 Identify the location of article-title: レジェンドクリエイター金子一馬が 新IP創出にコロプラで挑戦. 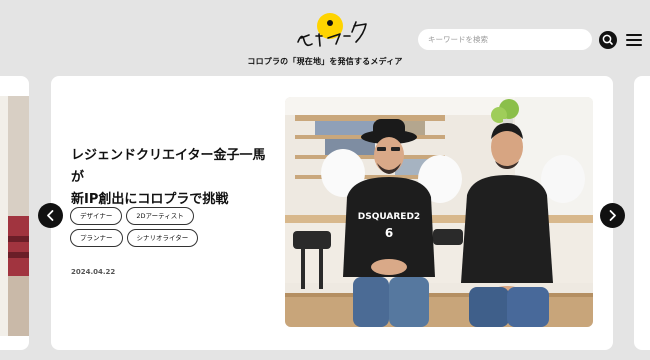
(171, 178).